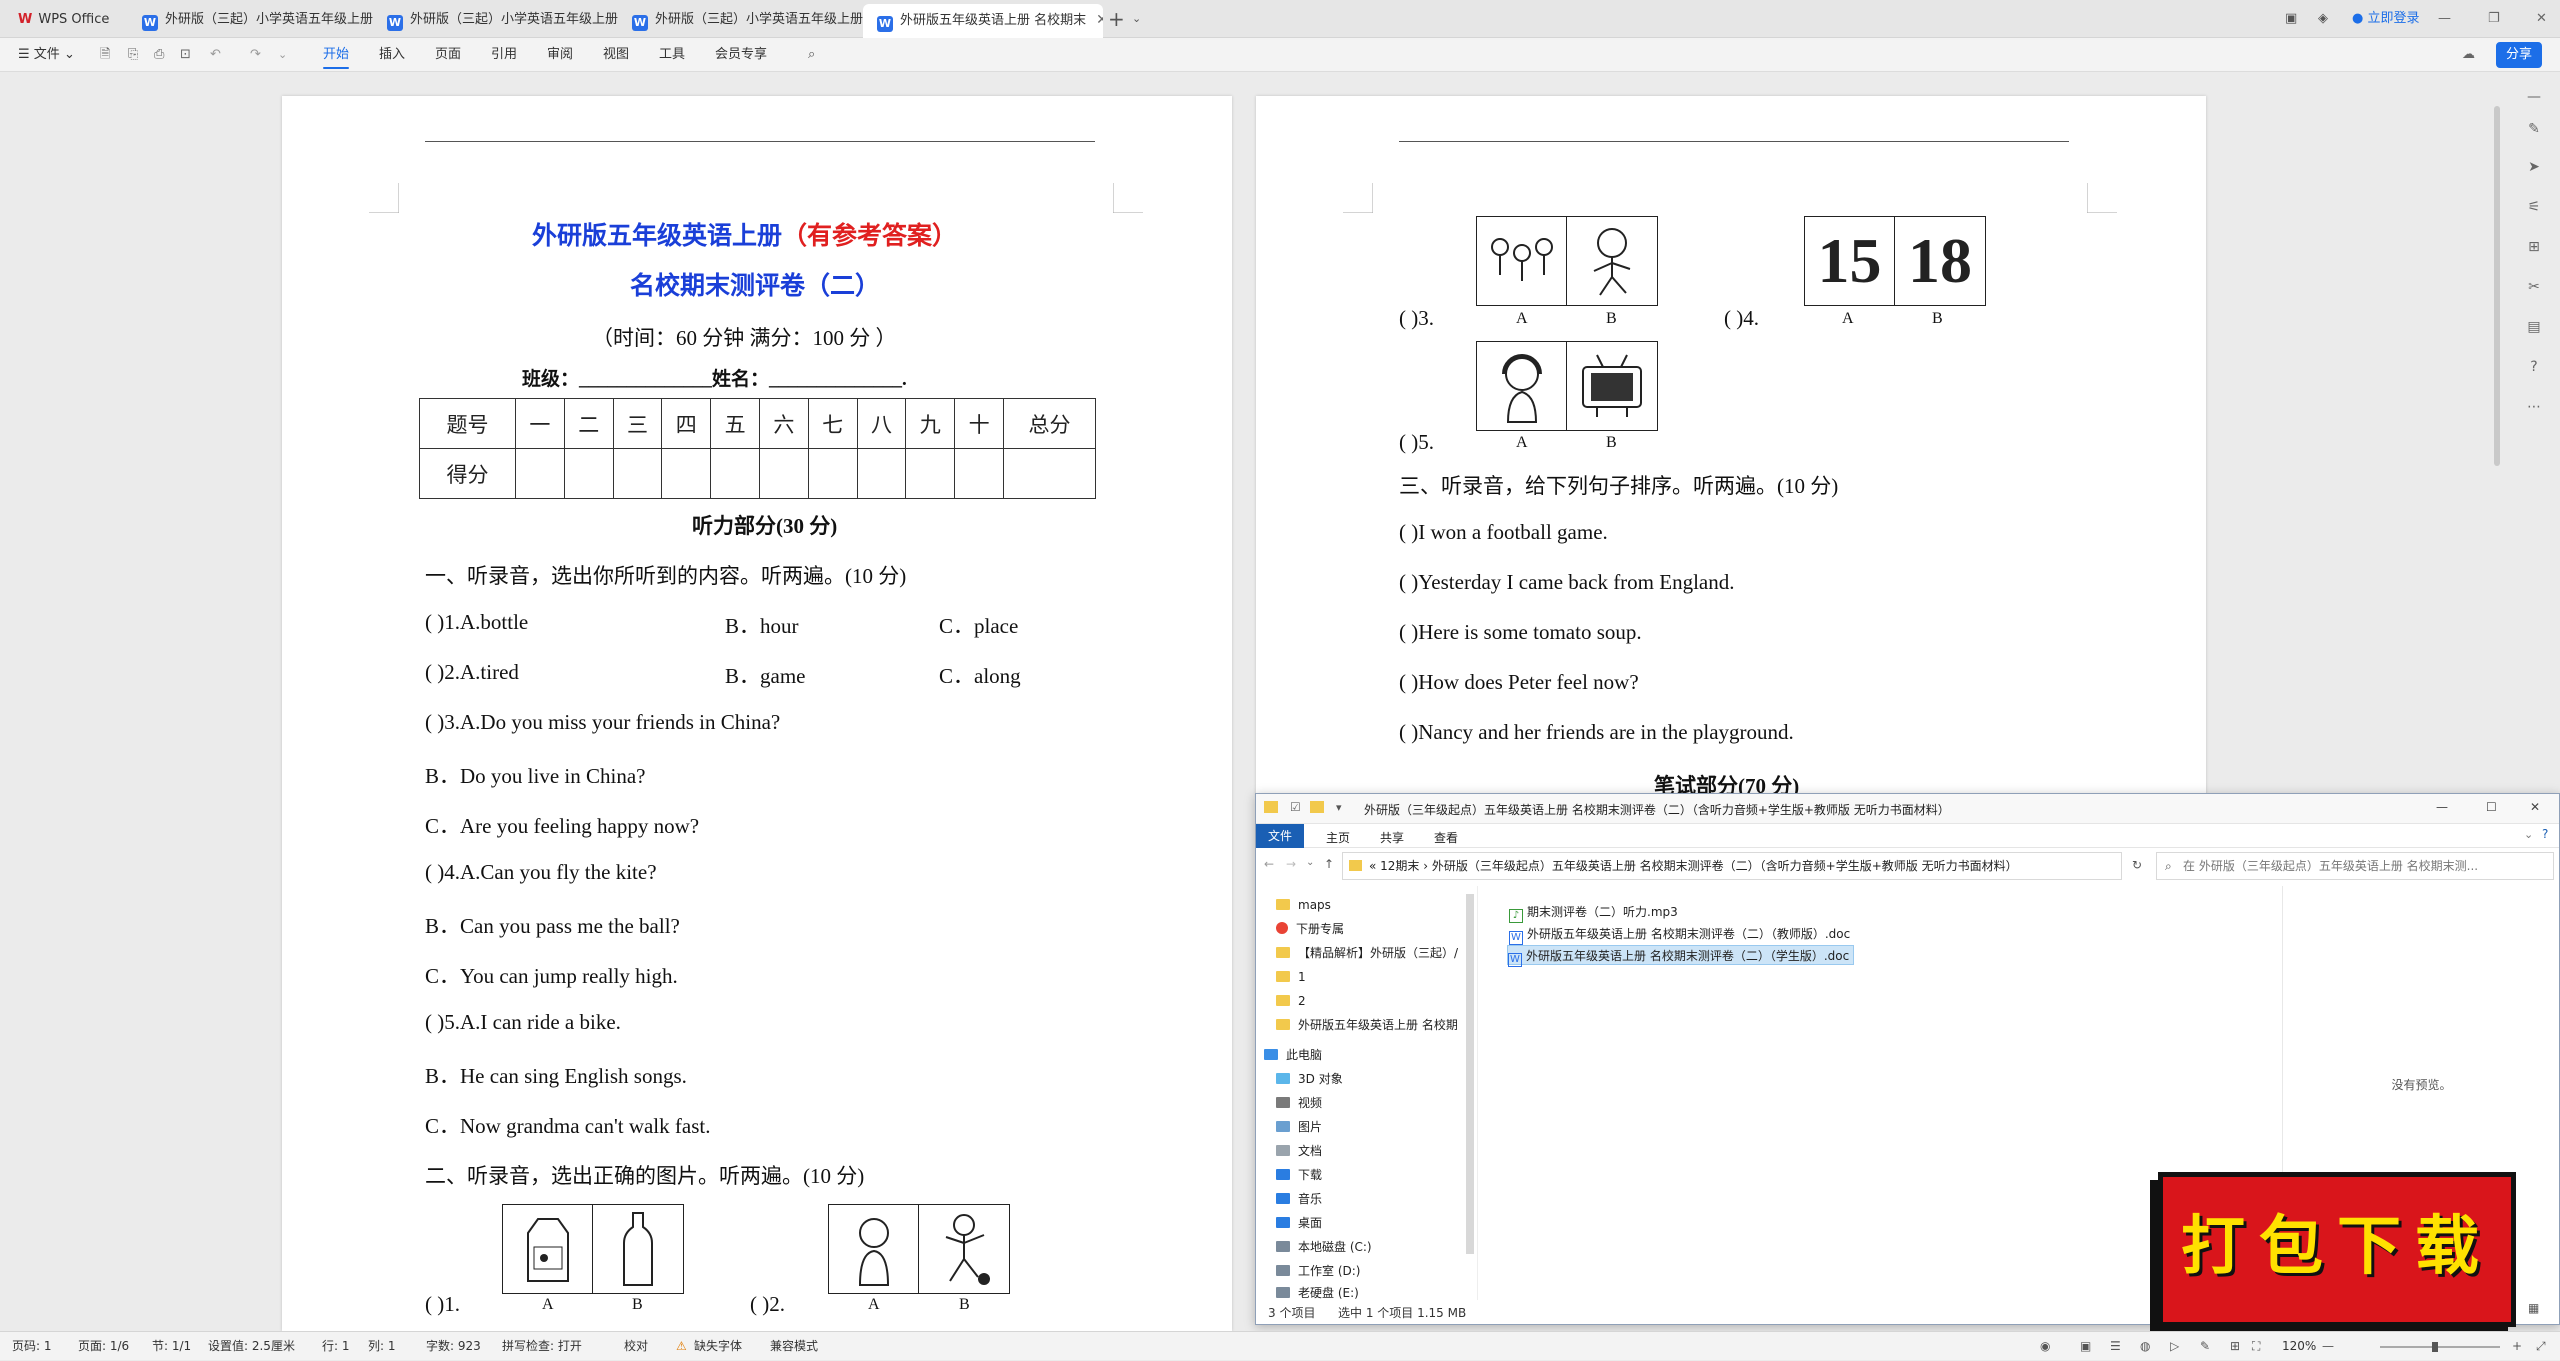  Describe the element at coordinates (2045, 1346) in the screenshot. I see `eye-icon: ◉` at that location.